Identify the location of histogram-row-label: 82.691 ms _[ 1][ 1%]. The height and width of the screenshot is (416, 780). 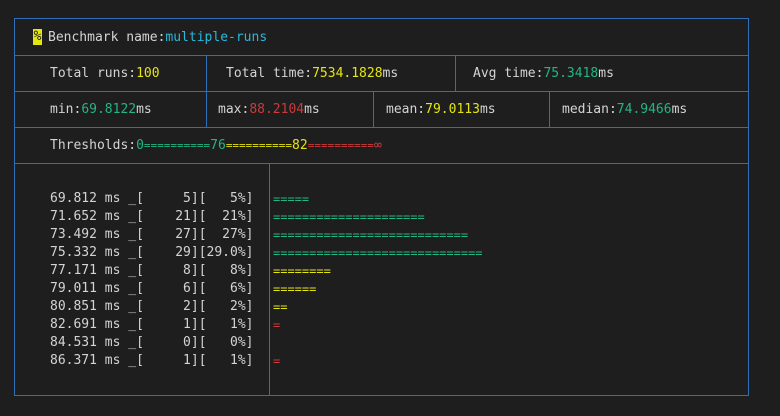
(152, 324).